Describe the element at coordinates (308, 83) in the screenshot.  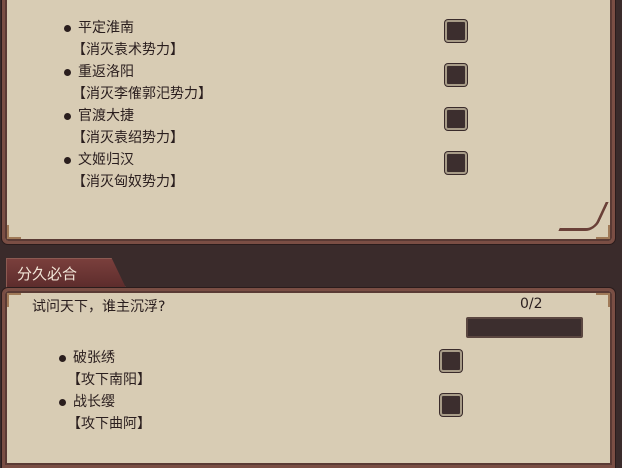
I see `task-item: 重返洛阳 【消灭李傕郭汜势力】` at that location.